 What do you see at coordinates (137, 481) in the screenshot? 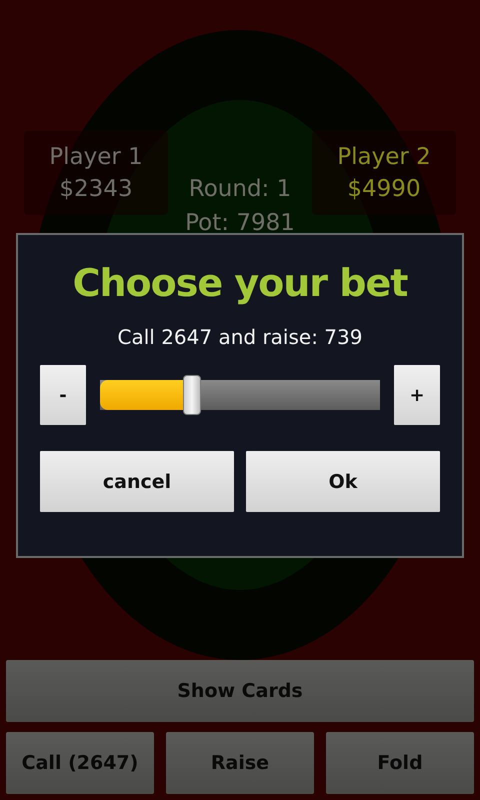
I see `dialog-button: cancel` at bounding box center [137, 481].